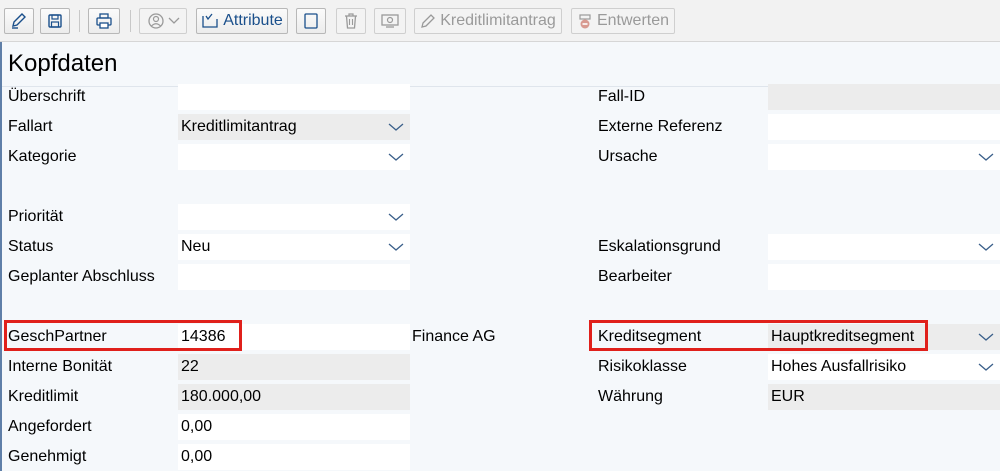  I want to click on document-icon, so click(311, 21).